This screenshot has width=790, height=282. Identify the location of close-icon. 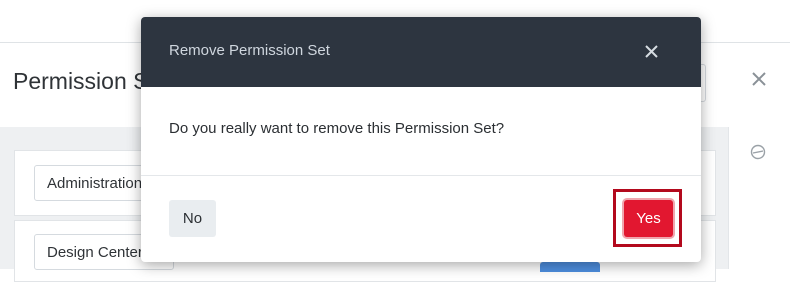
(651, 51).